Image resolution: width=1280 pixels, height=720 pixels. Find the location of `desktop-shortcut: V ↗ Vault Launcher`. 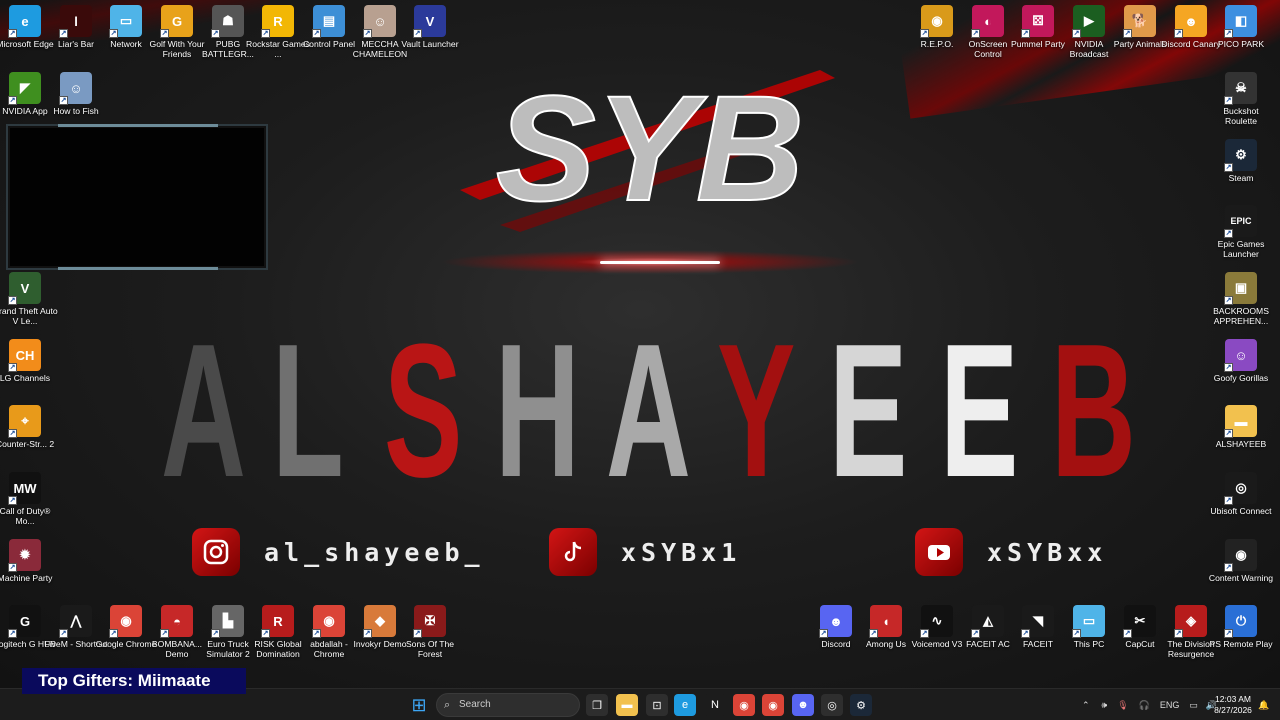

desktop-shortcut: V ↗ Vault Launcher is located at coordinates (430, 27).